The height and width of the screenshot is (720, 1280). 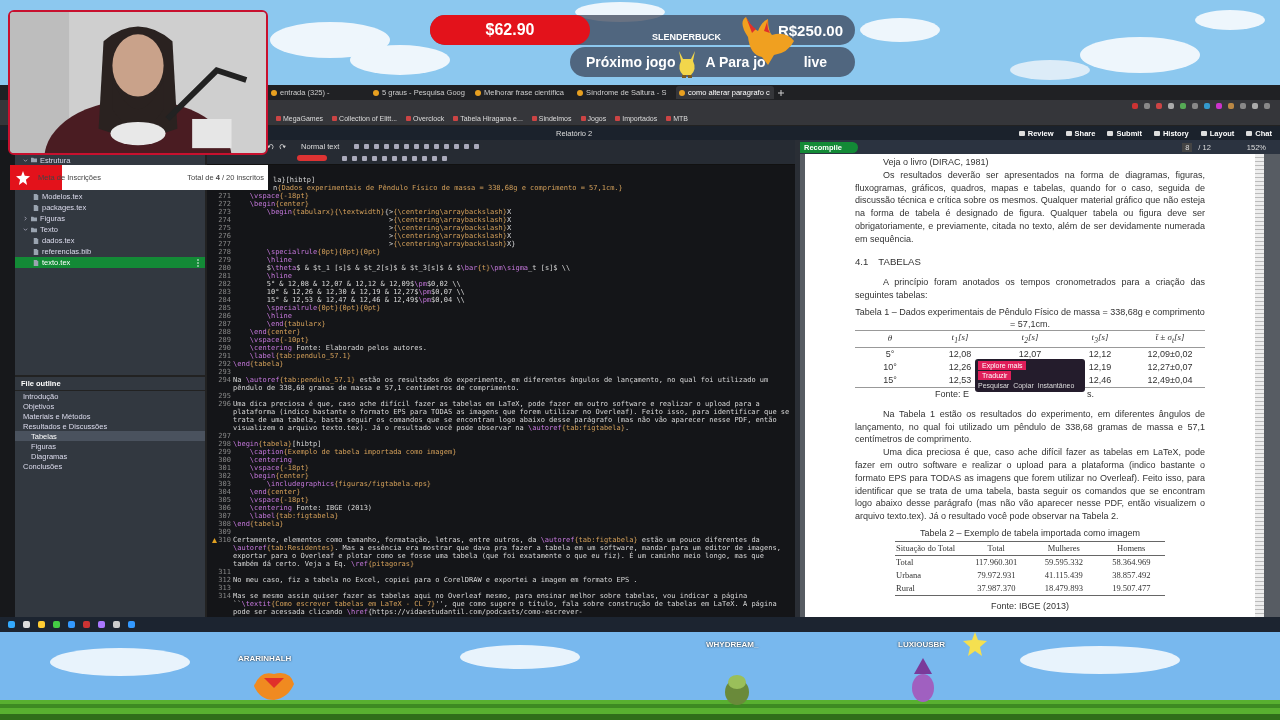 What do you see at coordinates (890, 339) in the screenshot?
I see `column-header: θ` at bounding box center [890, 339].